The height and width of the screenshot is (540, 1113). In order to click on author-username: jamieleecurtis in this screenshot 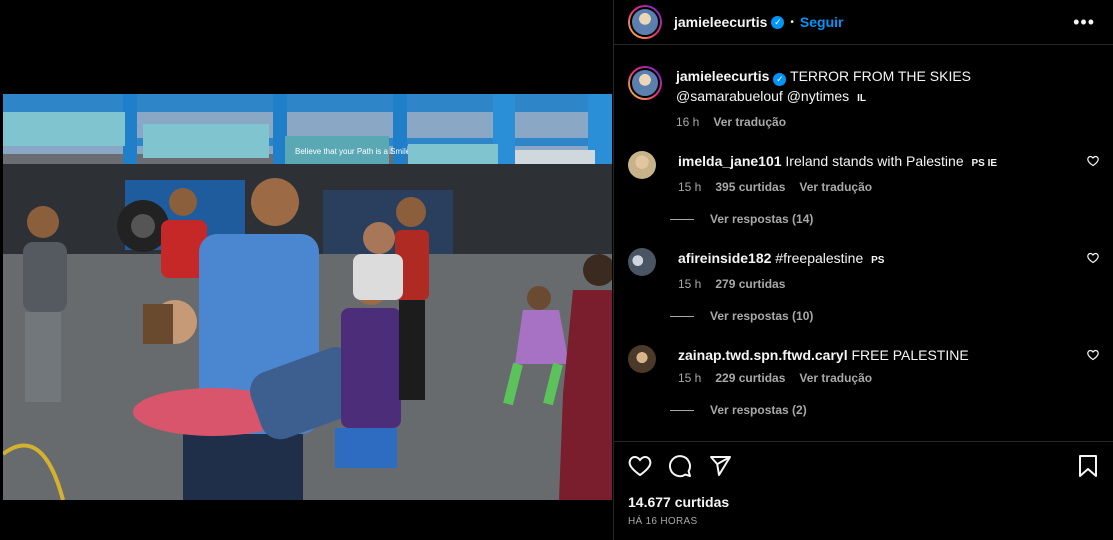, I will do `click(720, 22)`.